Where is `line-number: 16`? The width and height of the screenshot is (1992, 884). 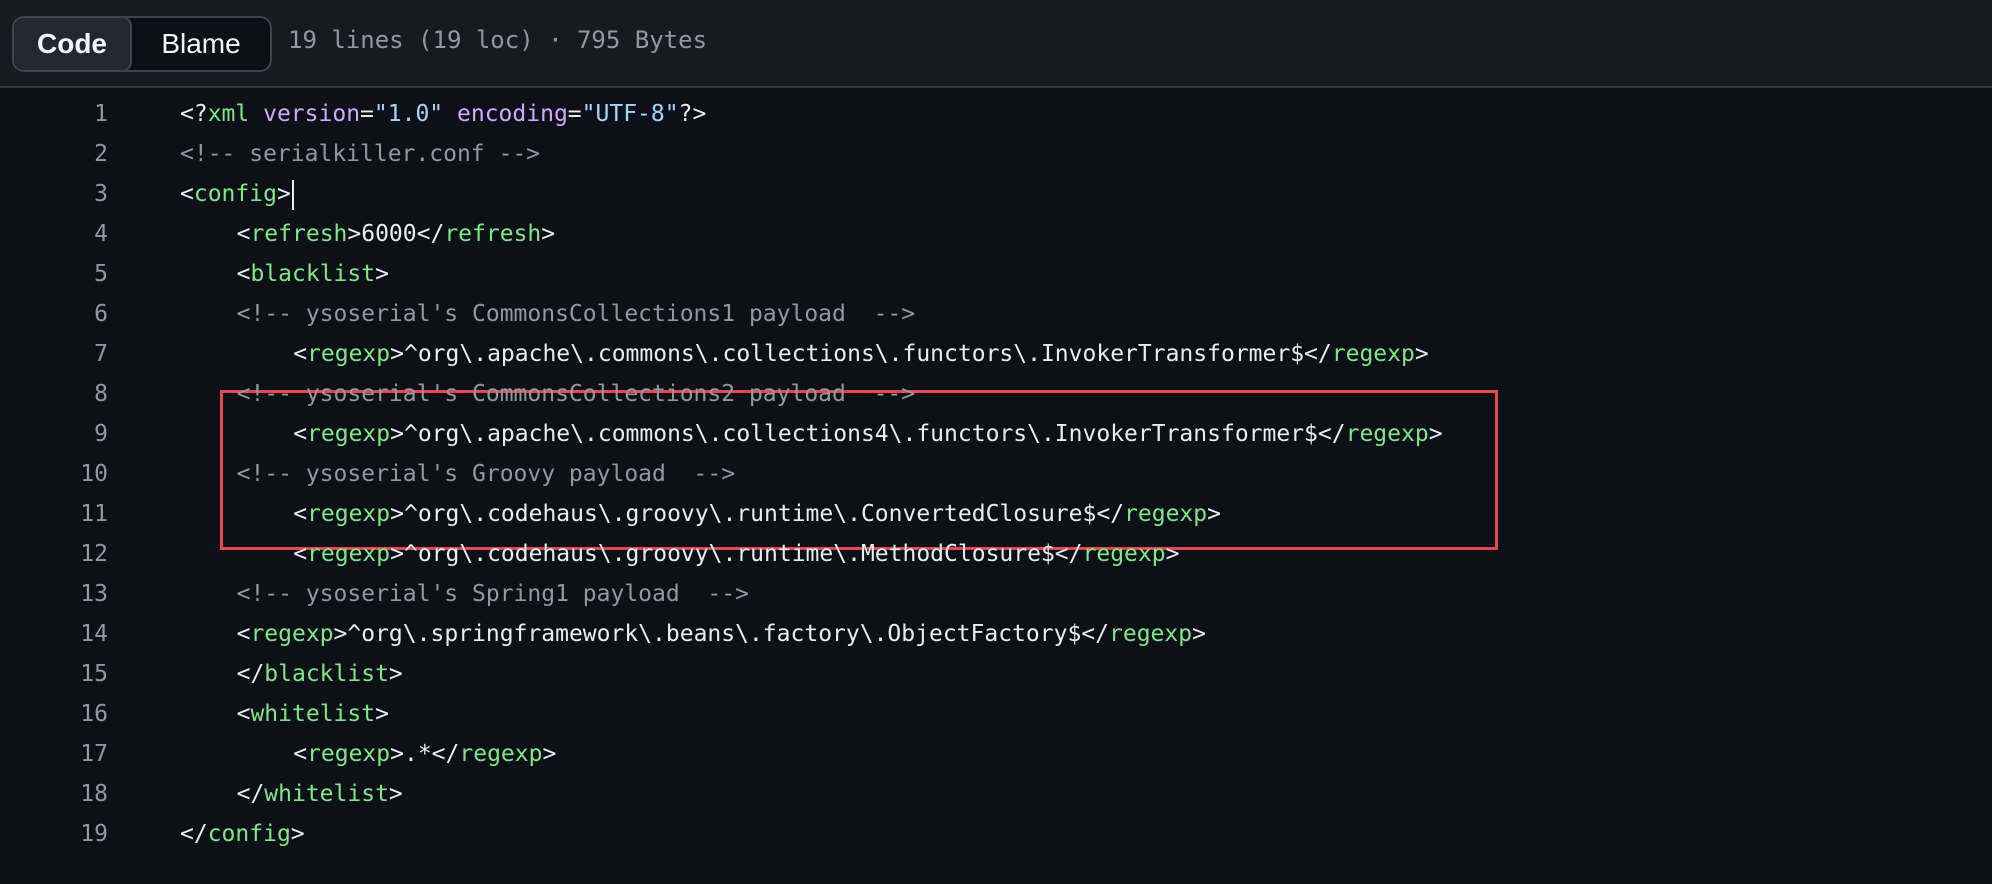 line-number: 16 is located at coordinates (74, 714).